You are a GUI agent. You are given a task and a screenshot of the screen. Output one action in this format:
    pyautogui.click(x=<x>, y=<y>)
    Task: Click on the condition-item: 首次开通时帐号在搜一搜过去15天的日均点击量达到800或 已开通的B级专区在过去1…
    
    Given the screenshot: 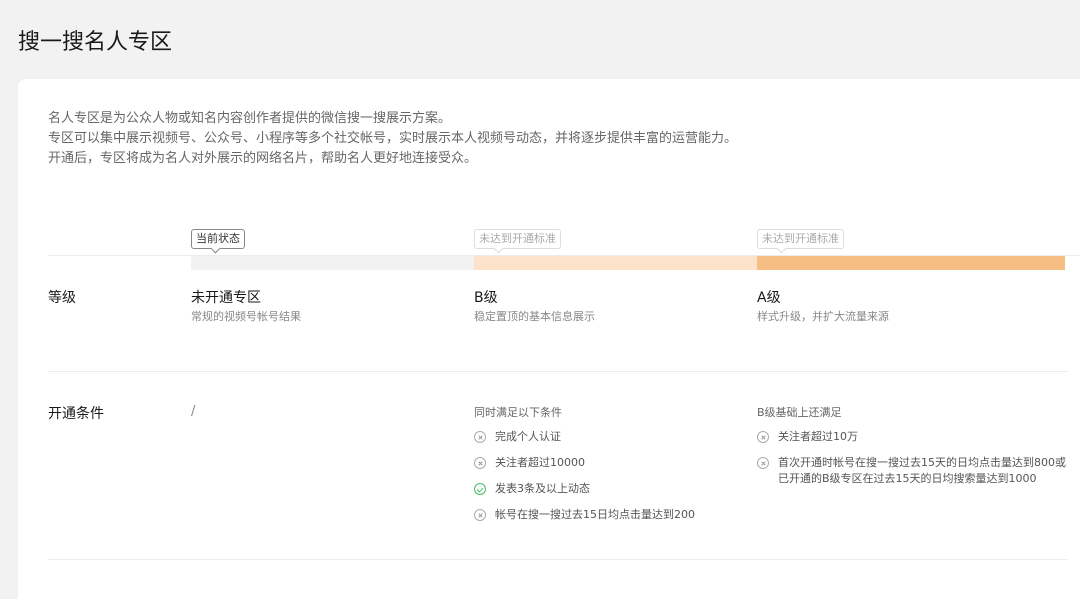 What is the action you would take?
    pyautogui.click(x=911, y=471)
    